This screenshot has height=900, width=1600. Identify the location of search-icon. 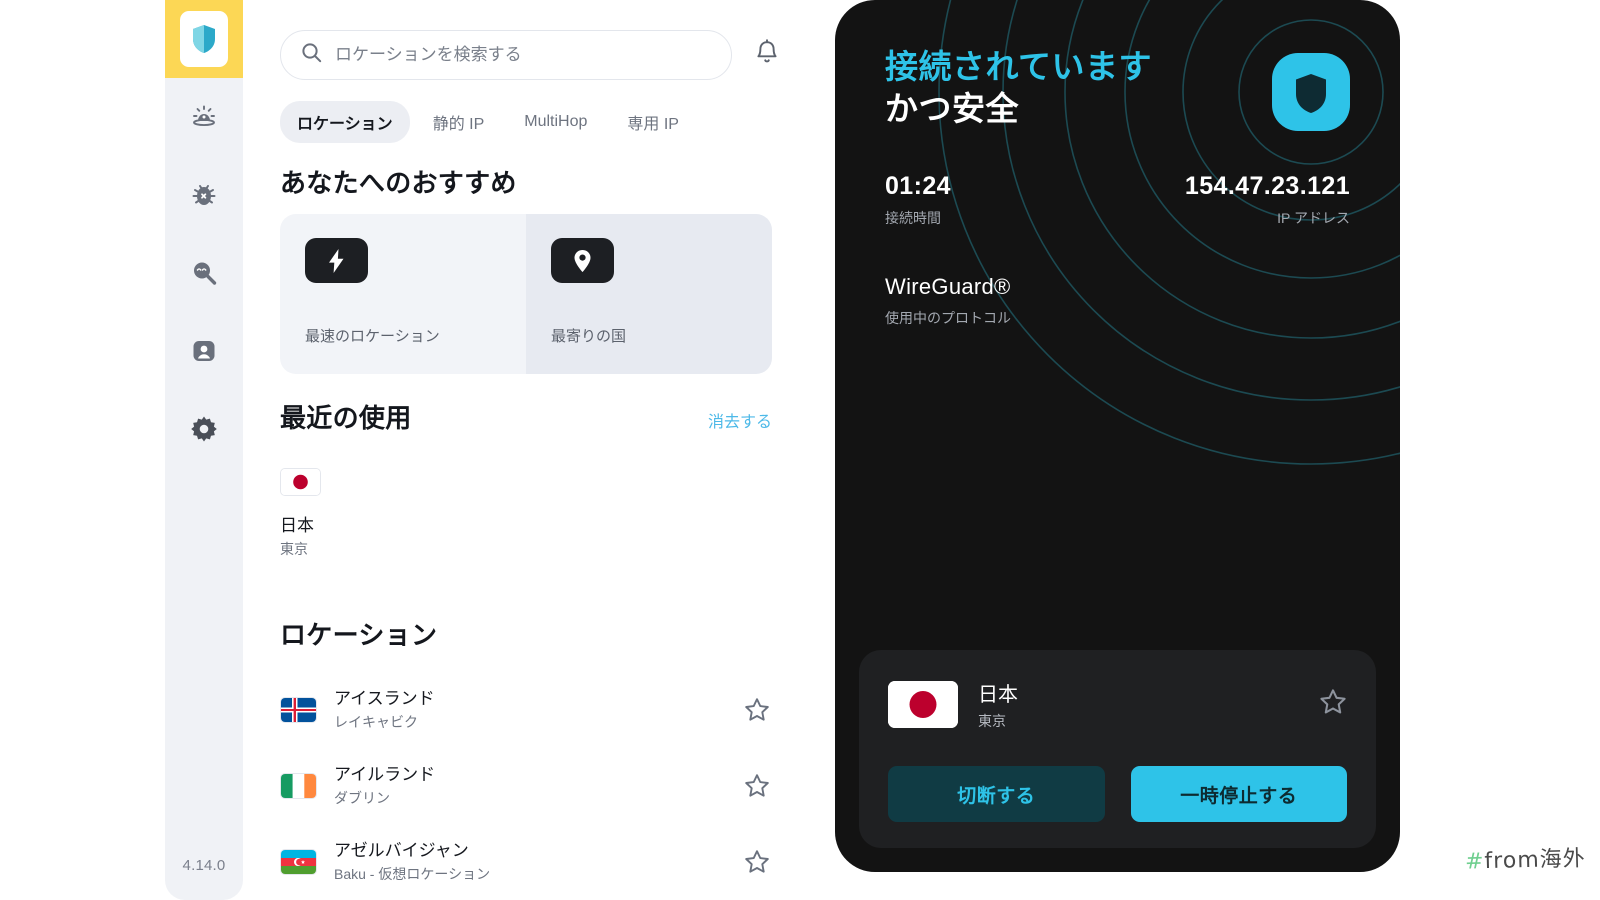
(311, 55).